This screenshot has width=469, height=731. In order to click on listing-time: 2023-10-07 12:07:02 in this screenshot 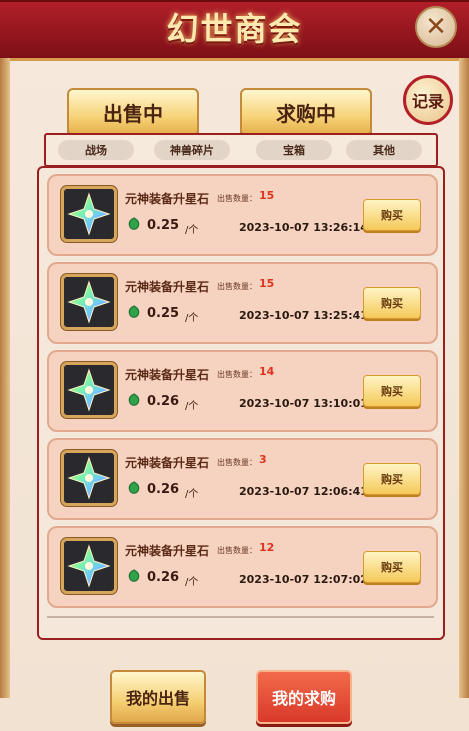, I will do `click(303, 579)`.